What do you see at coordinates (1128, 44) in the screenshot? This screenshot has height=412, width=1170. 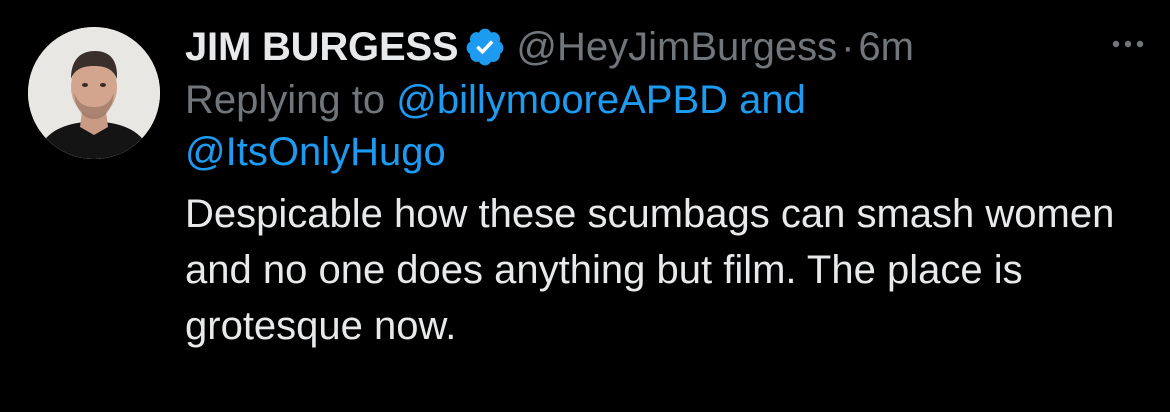 I see `more-options-icon` at bounding box center [1128, 44].